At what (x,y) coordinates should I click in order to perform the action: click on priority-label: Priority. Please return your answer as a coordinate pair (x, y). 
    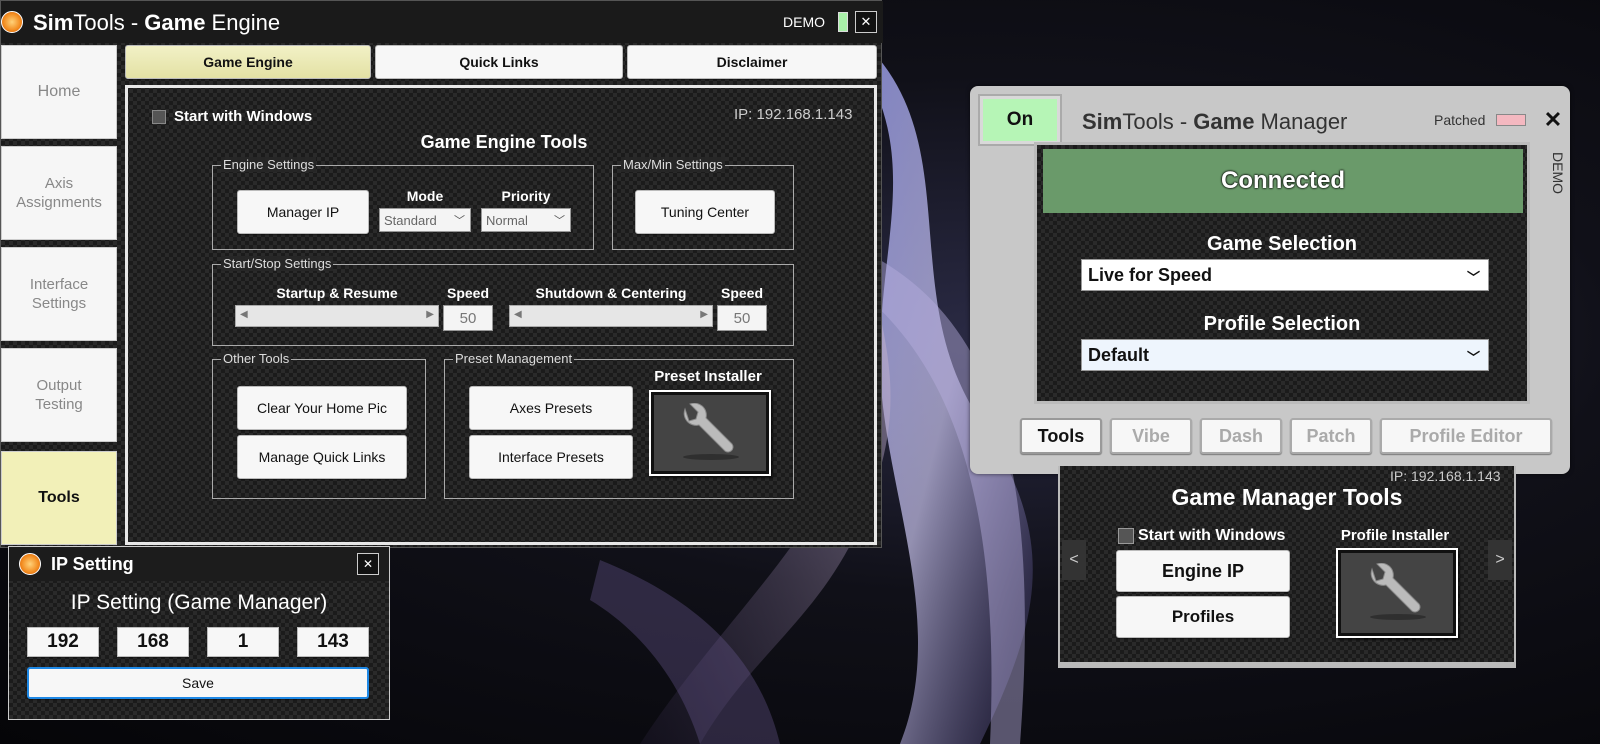
    Looking at the image, I should click on (526, 196).